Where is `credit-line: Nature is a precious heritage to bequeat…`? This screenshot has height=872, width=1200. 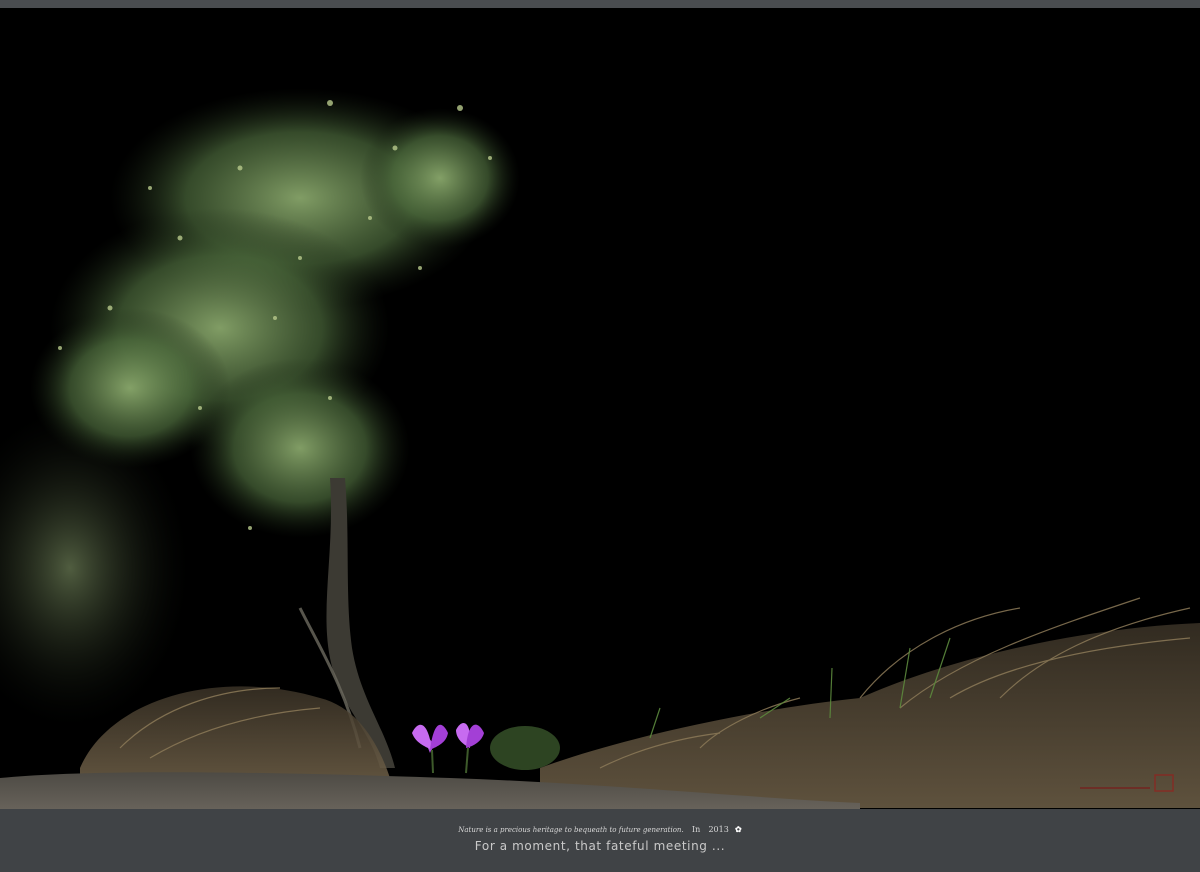 credit-line: Nature is a precious heritage to bequeat… is located at coordinates (600, 829).